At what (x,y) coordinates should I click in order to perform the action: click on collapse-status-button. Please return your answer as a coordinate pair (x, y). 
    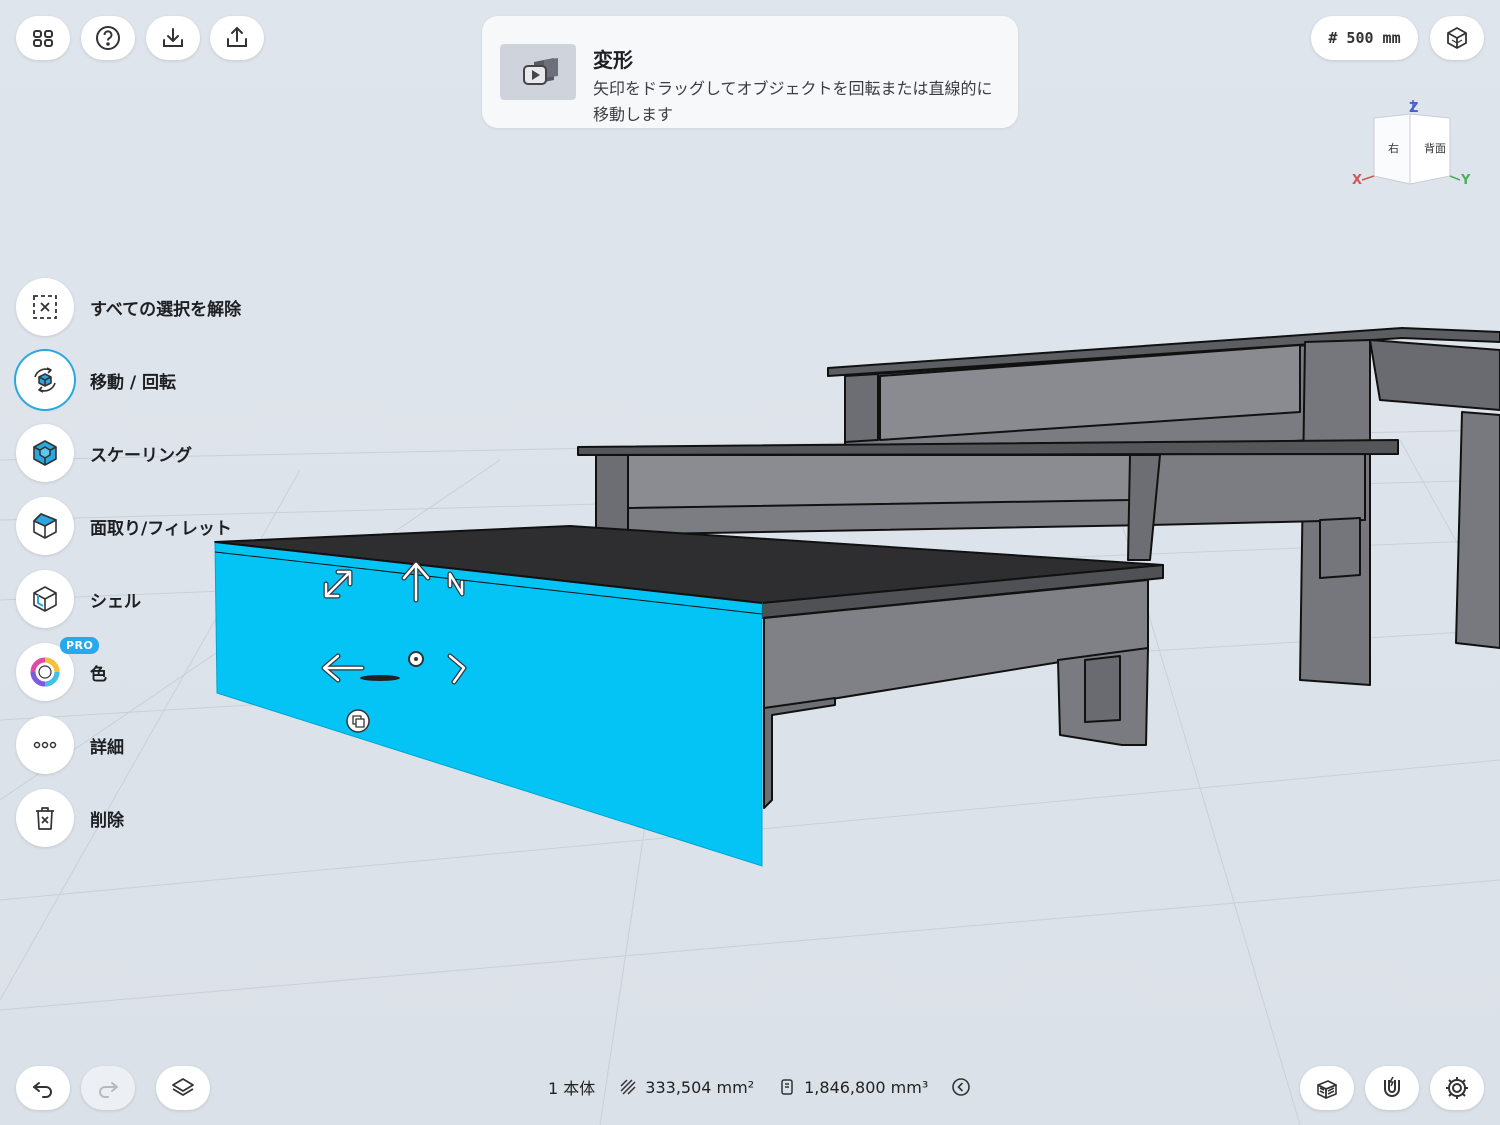
    Looking at the image, I should click on (965, 1087).